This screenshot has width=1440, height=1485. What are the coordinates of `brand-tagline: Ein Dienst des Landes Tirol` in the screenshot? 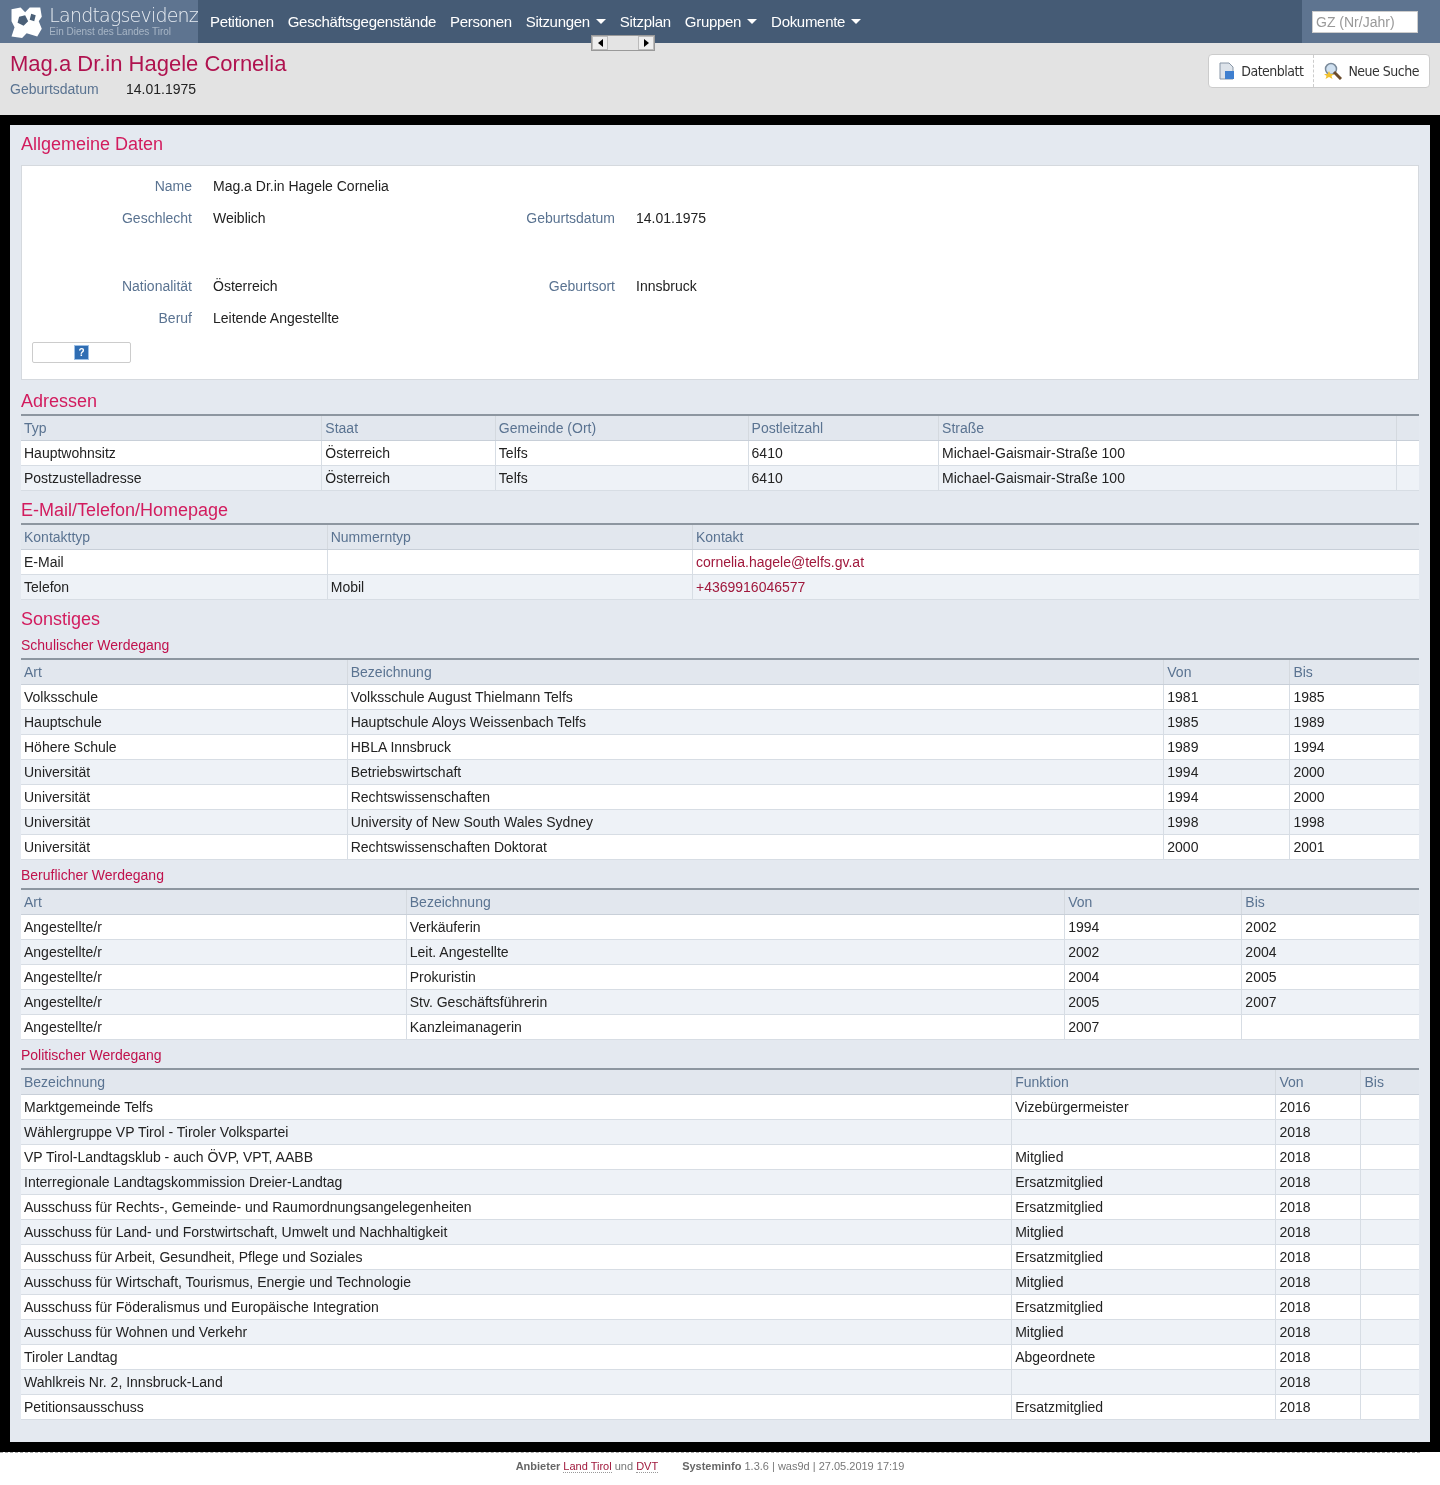 It's located at (110, 32).